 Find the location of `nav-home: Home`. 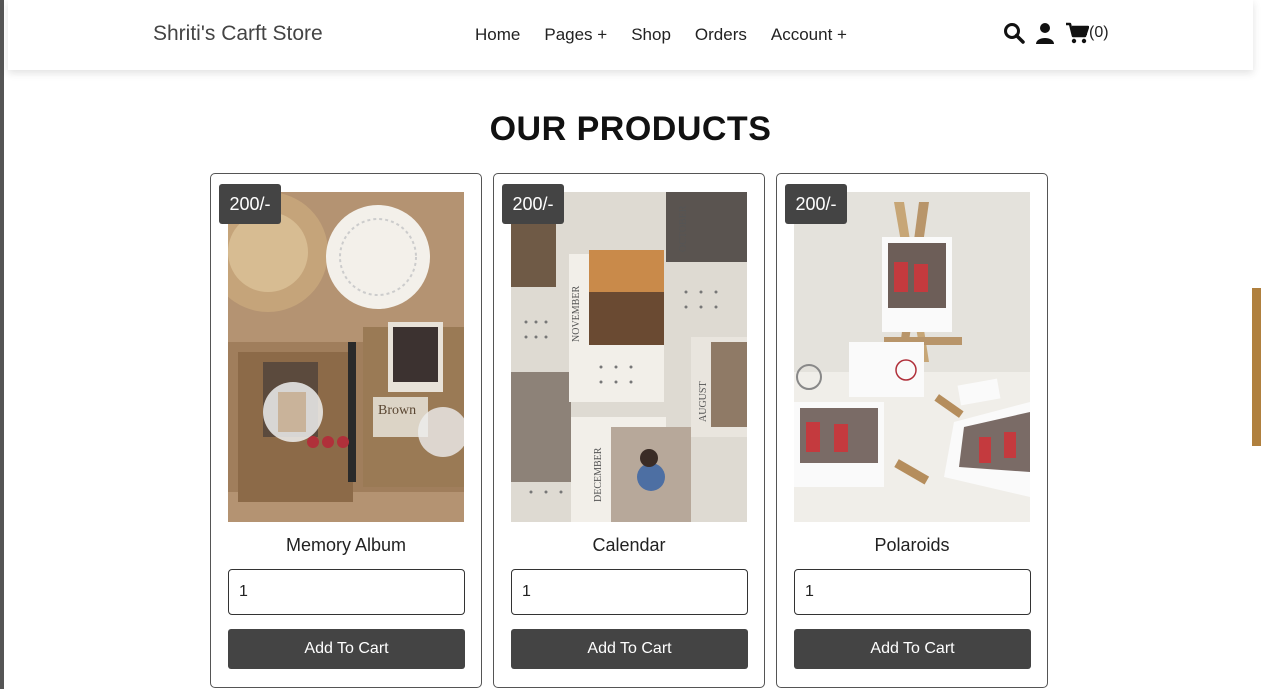

nav-home: Home is located at coordinates (497, 35).